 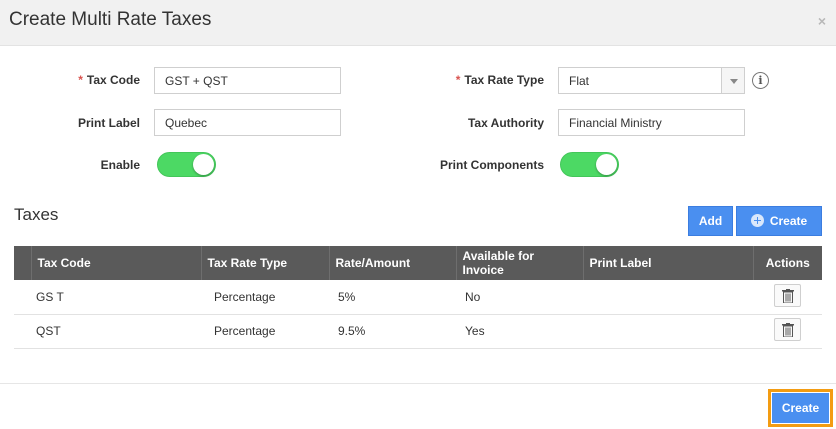 What do you see at coordinates (779, 221) in the screenshot?
I see `create-tax-button: Create` at bounding box center [779, 221].